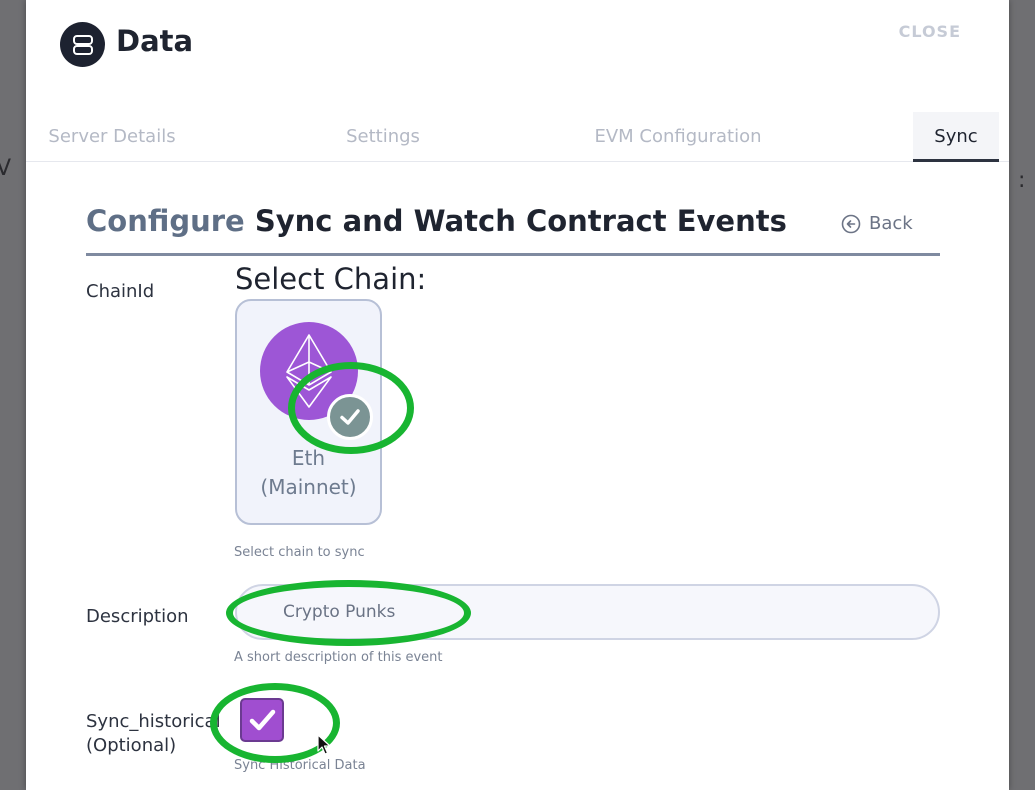 The width and height of the screenshot is (1035, 790). Describe the element at coordinates (112, 137) in the screenshot. I see `tab-server-details: Server Details` at that location.